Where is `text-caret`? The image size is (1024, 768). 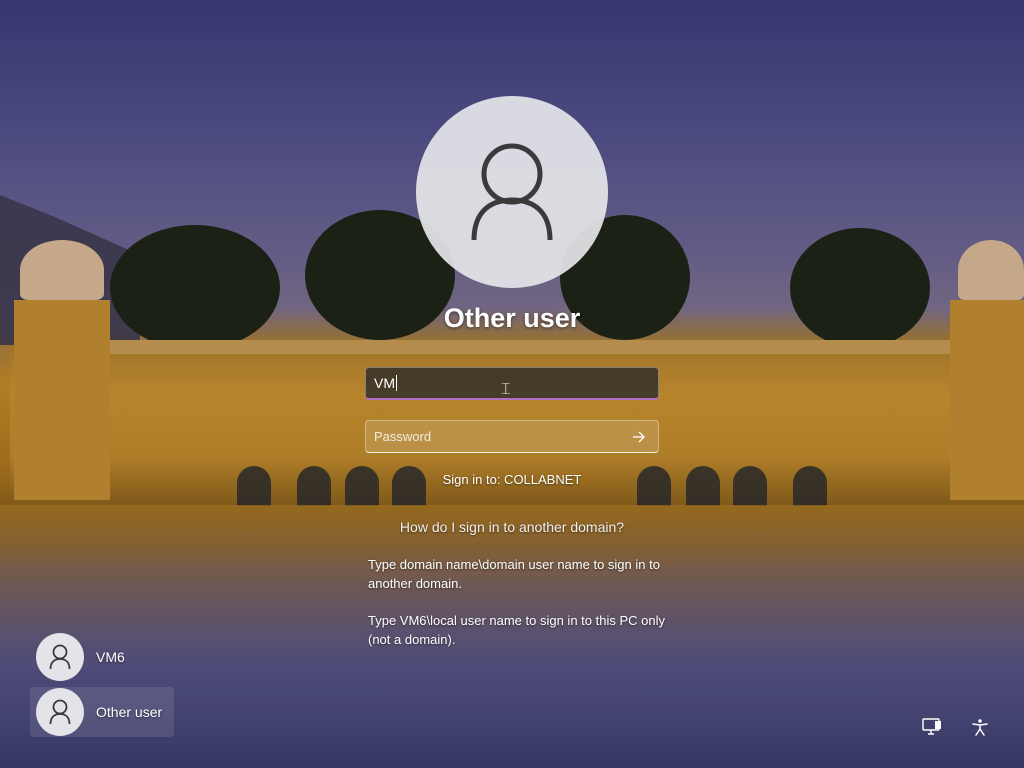 text-caret is located at coordinates (396, 383).